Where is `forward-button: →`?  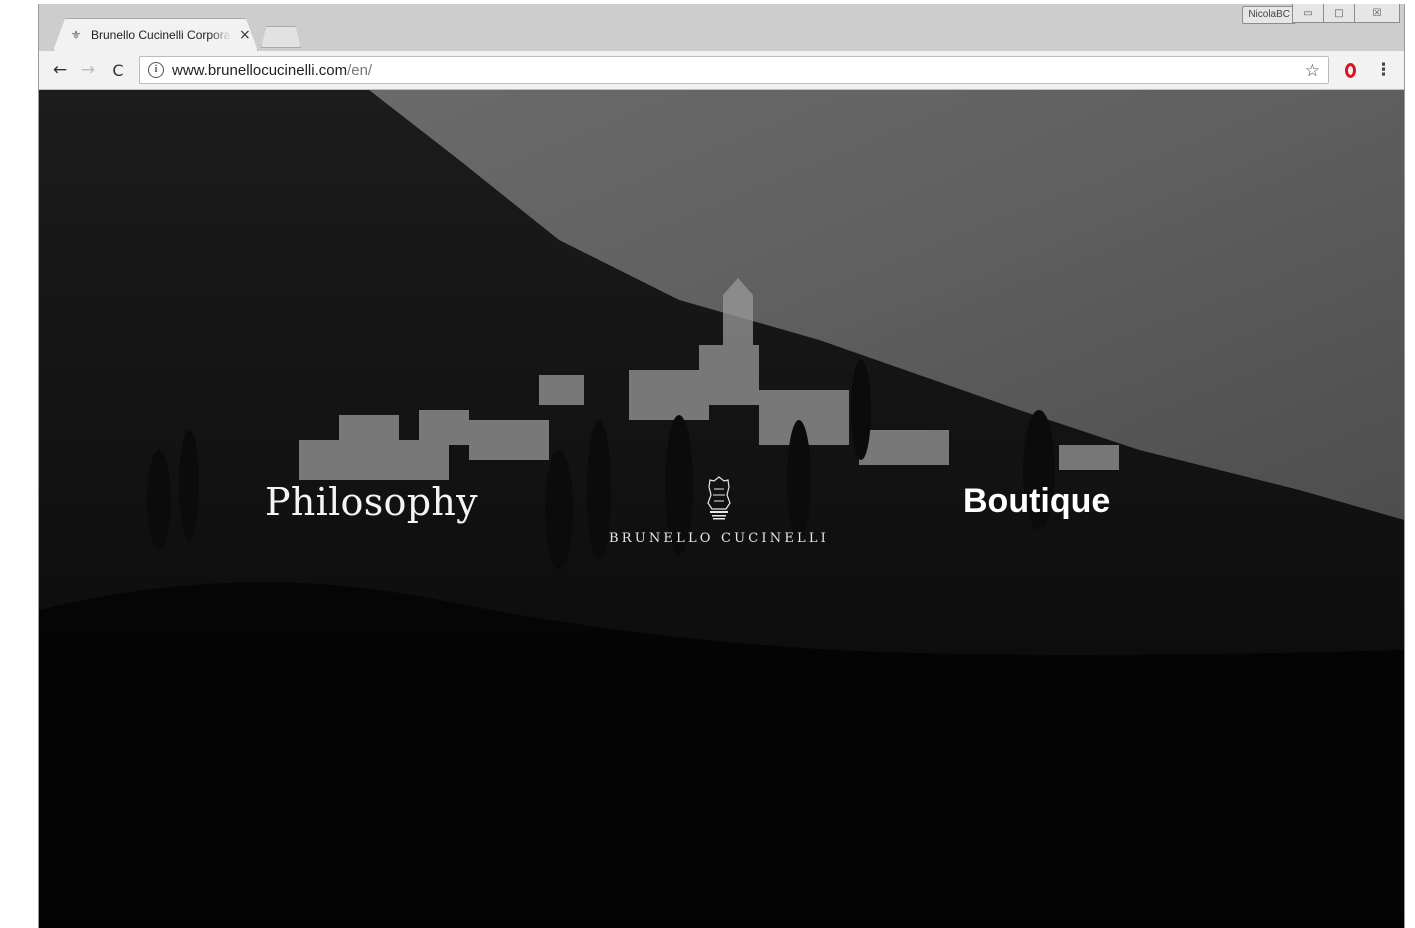
forward-button: → is located at coordinates (88, 70).